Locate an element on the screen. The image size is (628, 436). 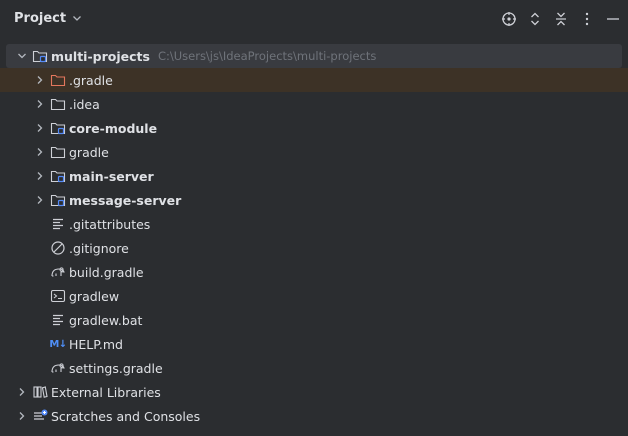
tree-item-label: settings.gradle is located at coordinates (116, 368).